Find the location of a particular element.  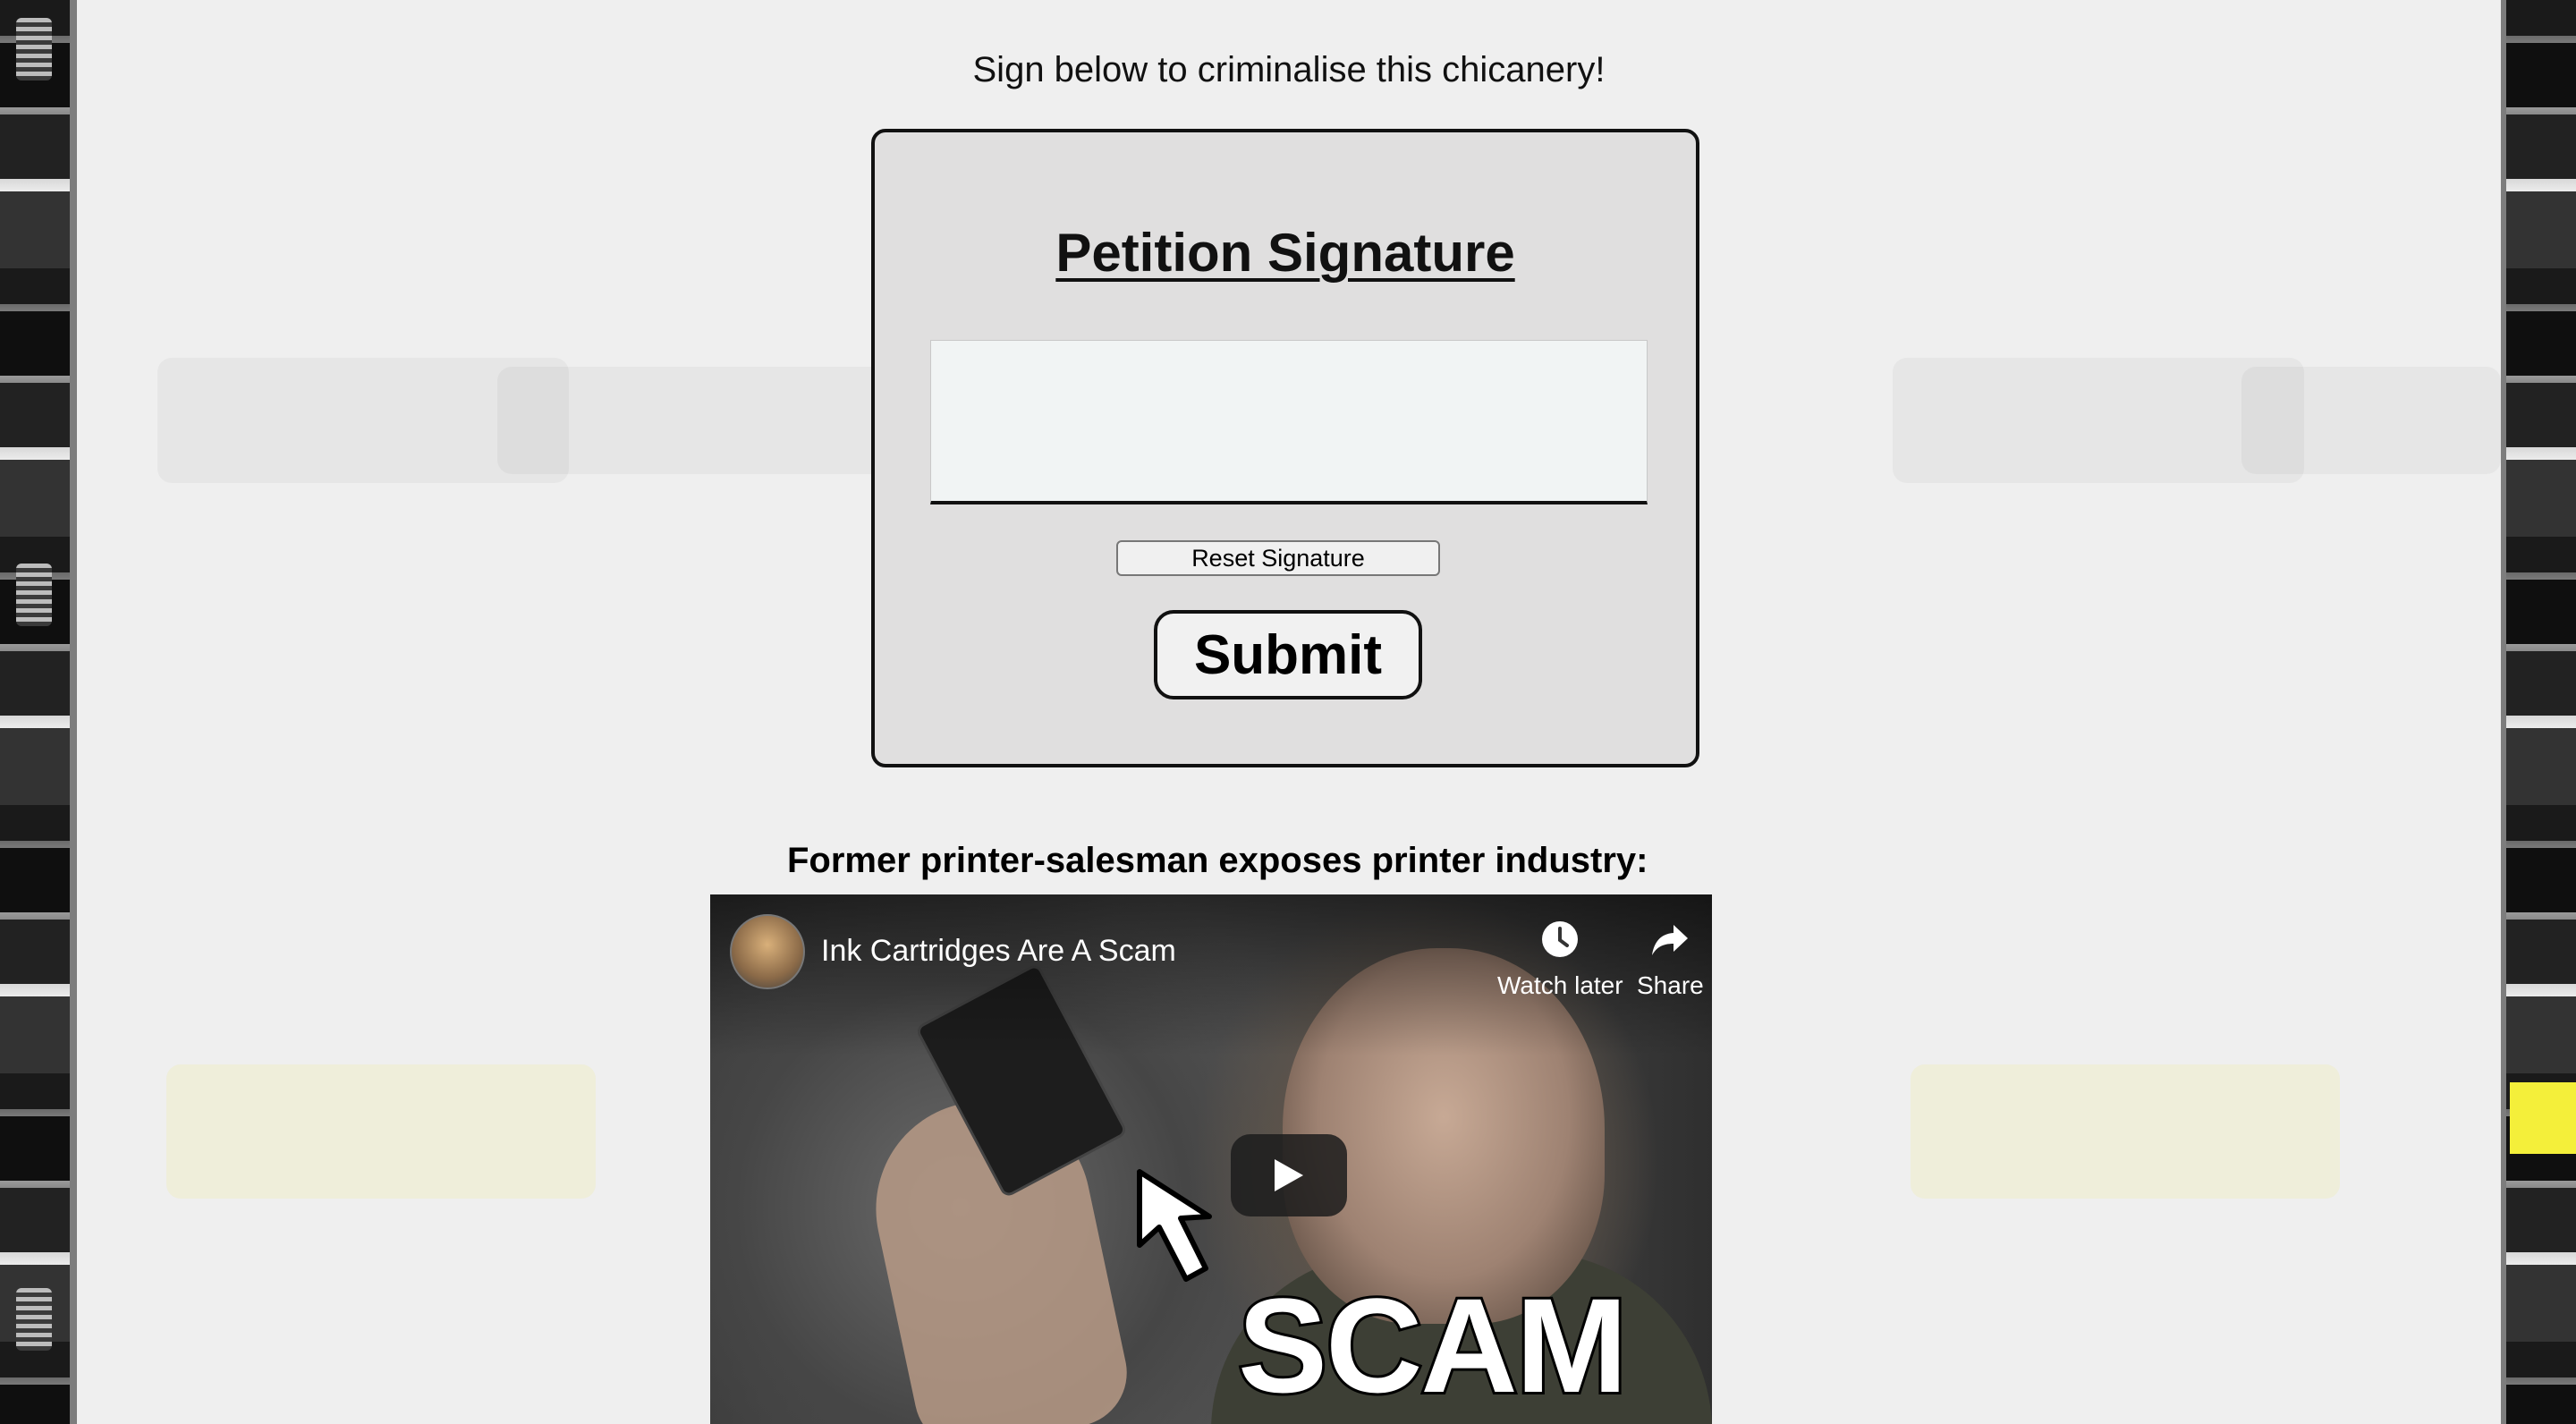

play-button is located at coordinates (1289, 1175).